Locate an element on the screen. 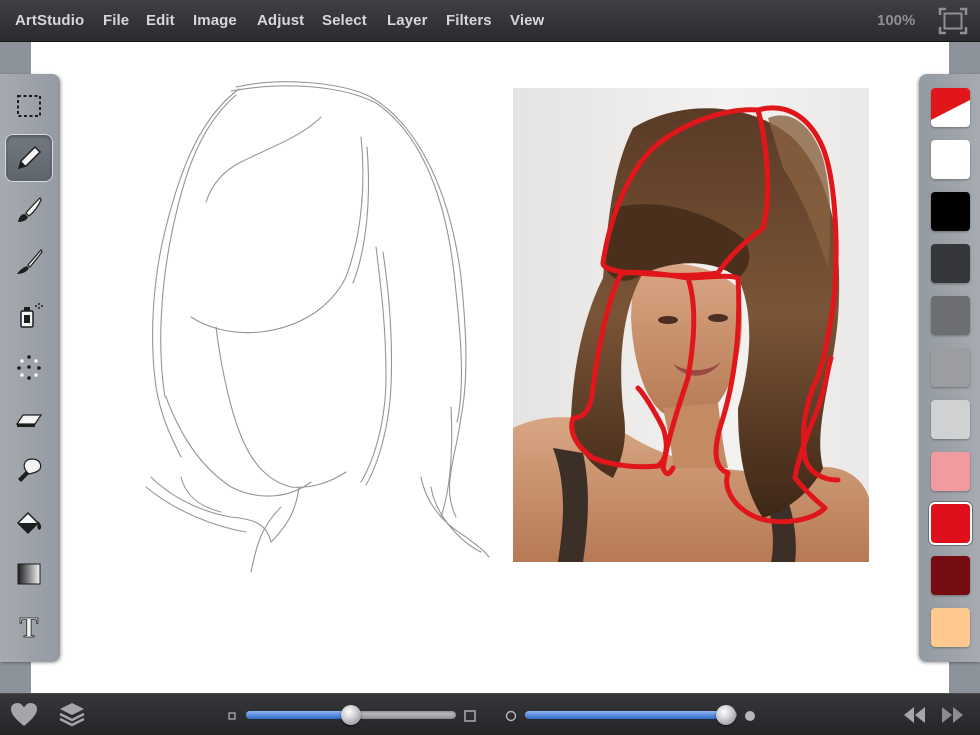 The width and height of the screenshot is (980, 735). opacity-slider is located at coordinates (631, 715).